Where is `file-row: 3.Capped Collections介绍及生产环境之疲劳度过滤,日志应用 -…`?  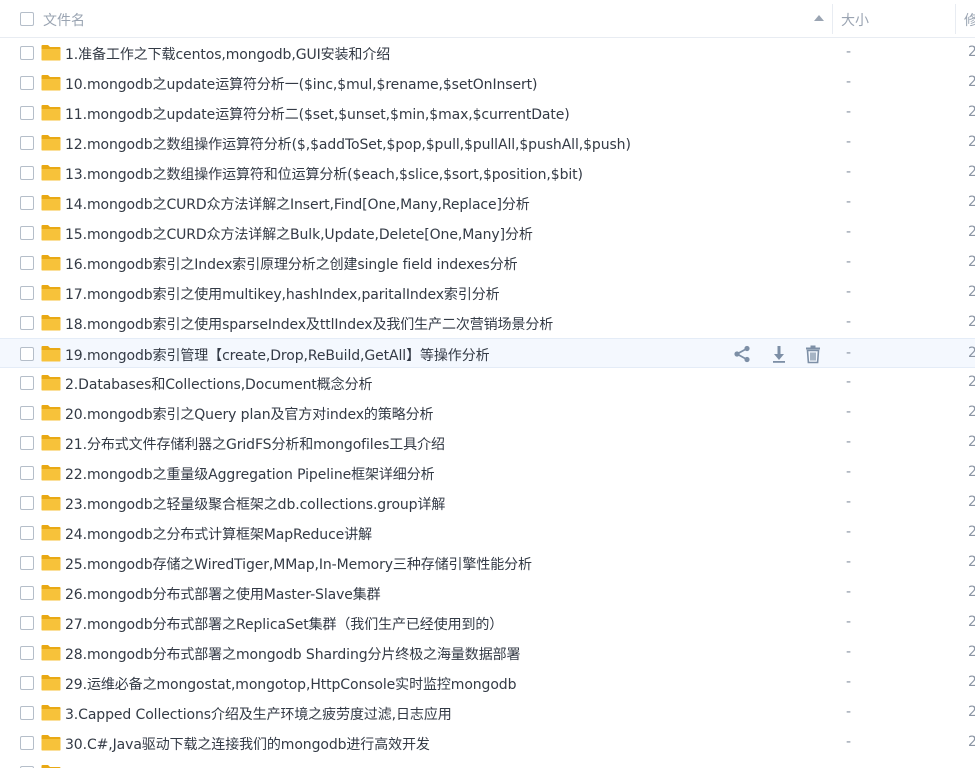 file-row: 3.Capped Collections介绍及生产环境之疲劳度过滤,日志应用 -… is located at coordinates (487, 713).